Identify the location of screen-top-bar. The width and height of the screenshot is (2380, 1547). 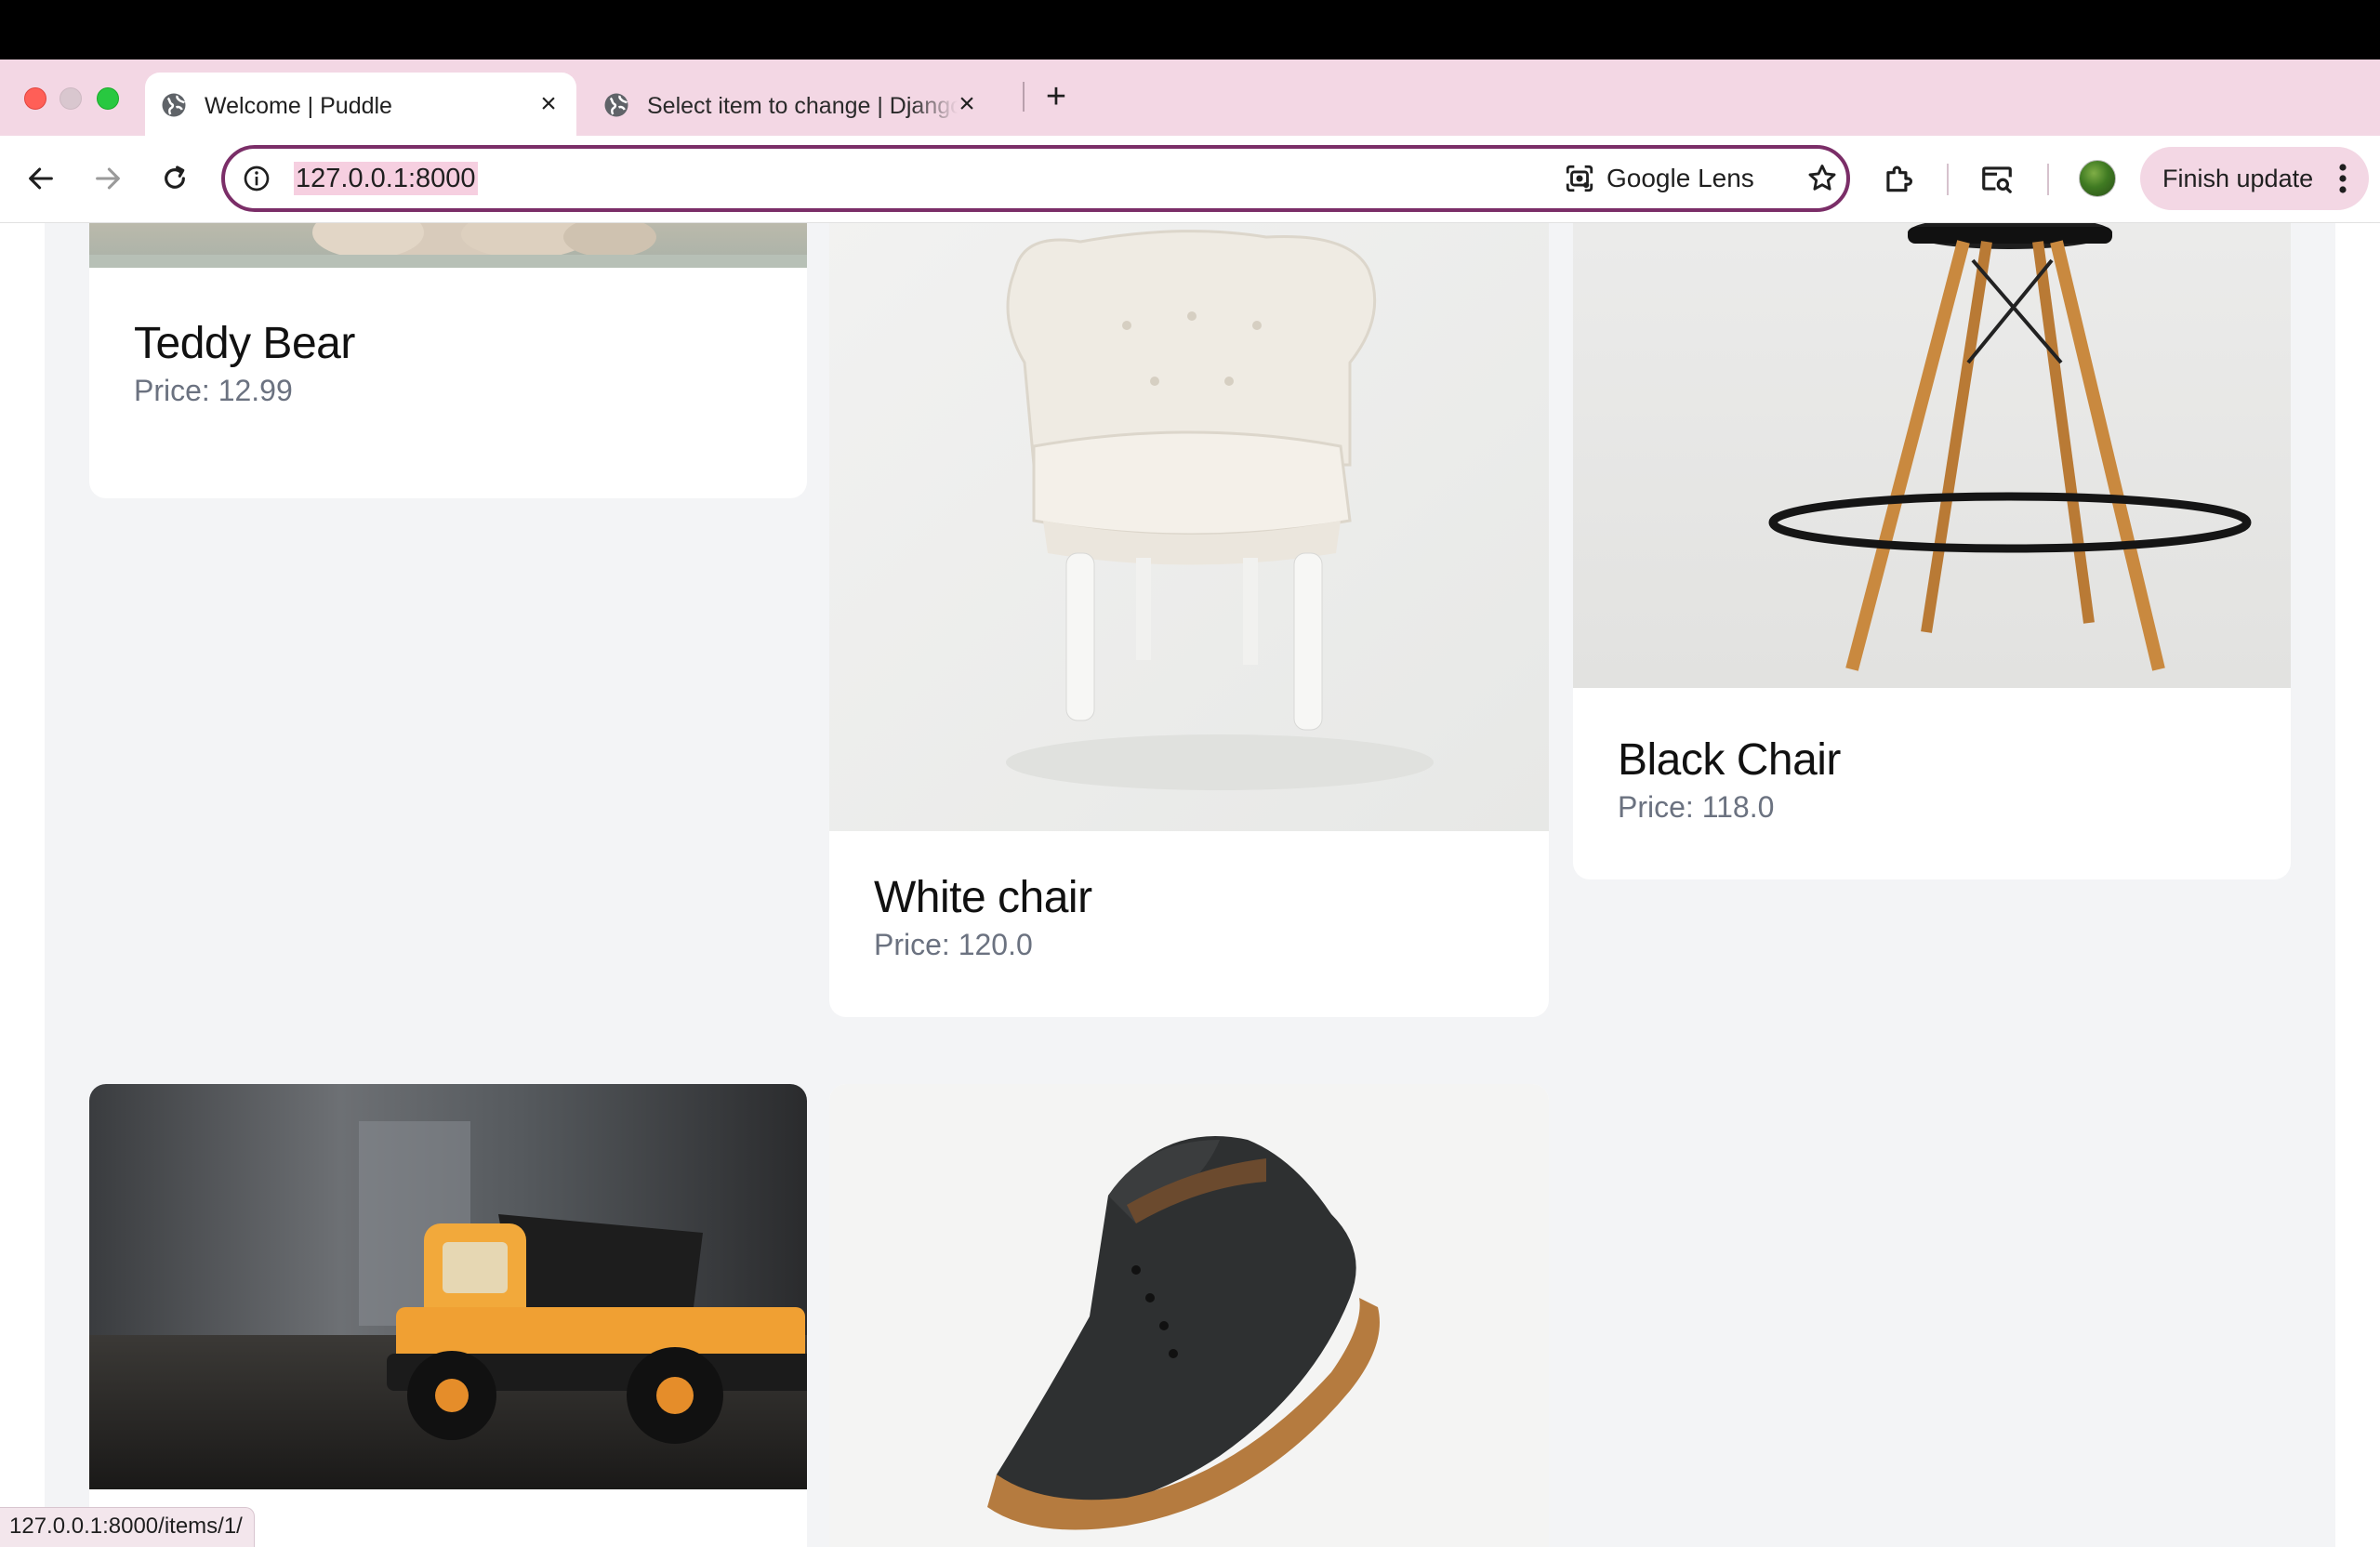
(1190, 30).